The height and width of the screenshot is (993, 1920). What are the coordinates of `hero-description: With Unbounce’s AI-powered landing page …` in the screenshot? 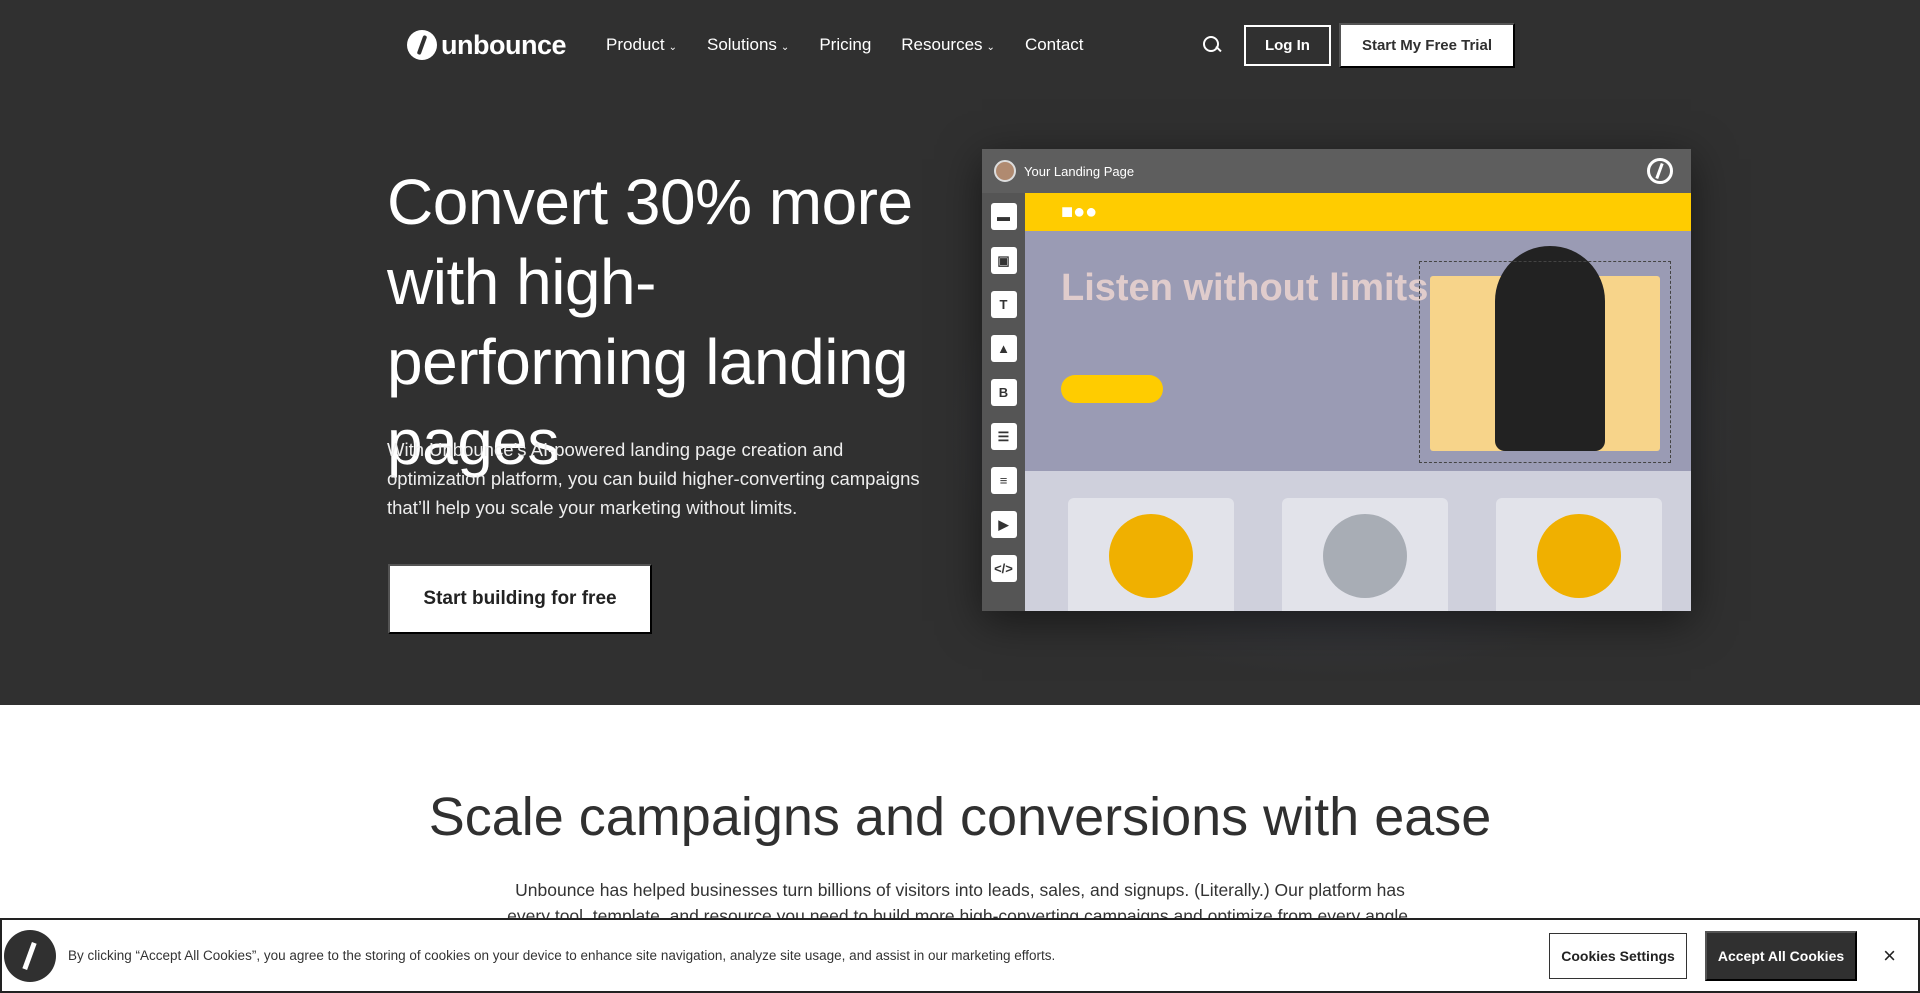 It's located at (653, 478).